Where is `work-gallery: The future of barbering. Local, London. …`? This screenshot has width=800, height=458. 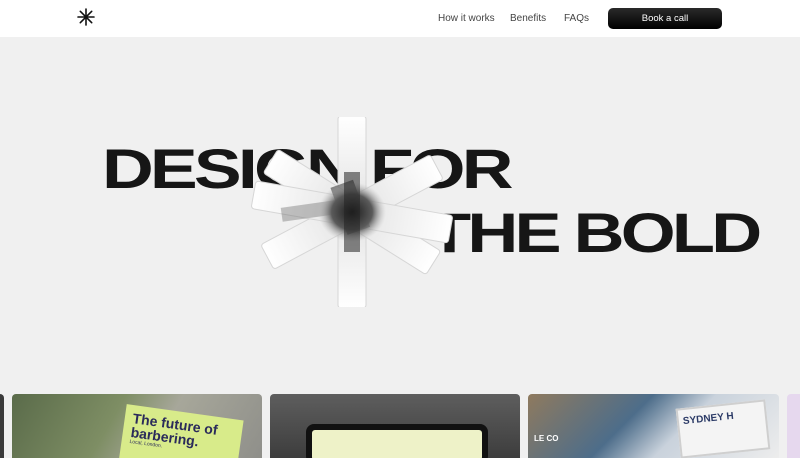 work-gallery: The future of barbering. Local, London. … is located at coordinates (400, 426).